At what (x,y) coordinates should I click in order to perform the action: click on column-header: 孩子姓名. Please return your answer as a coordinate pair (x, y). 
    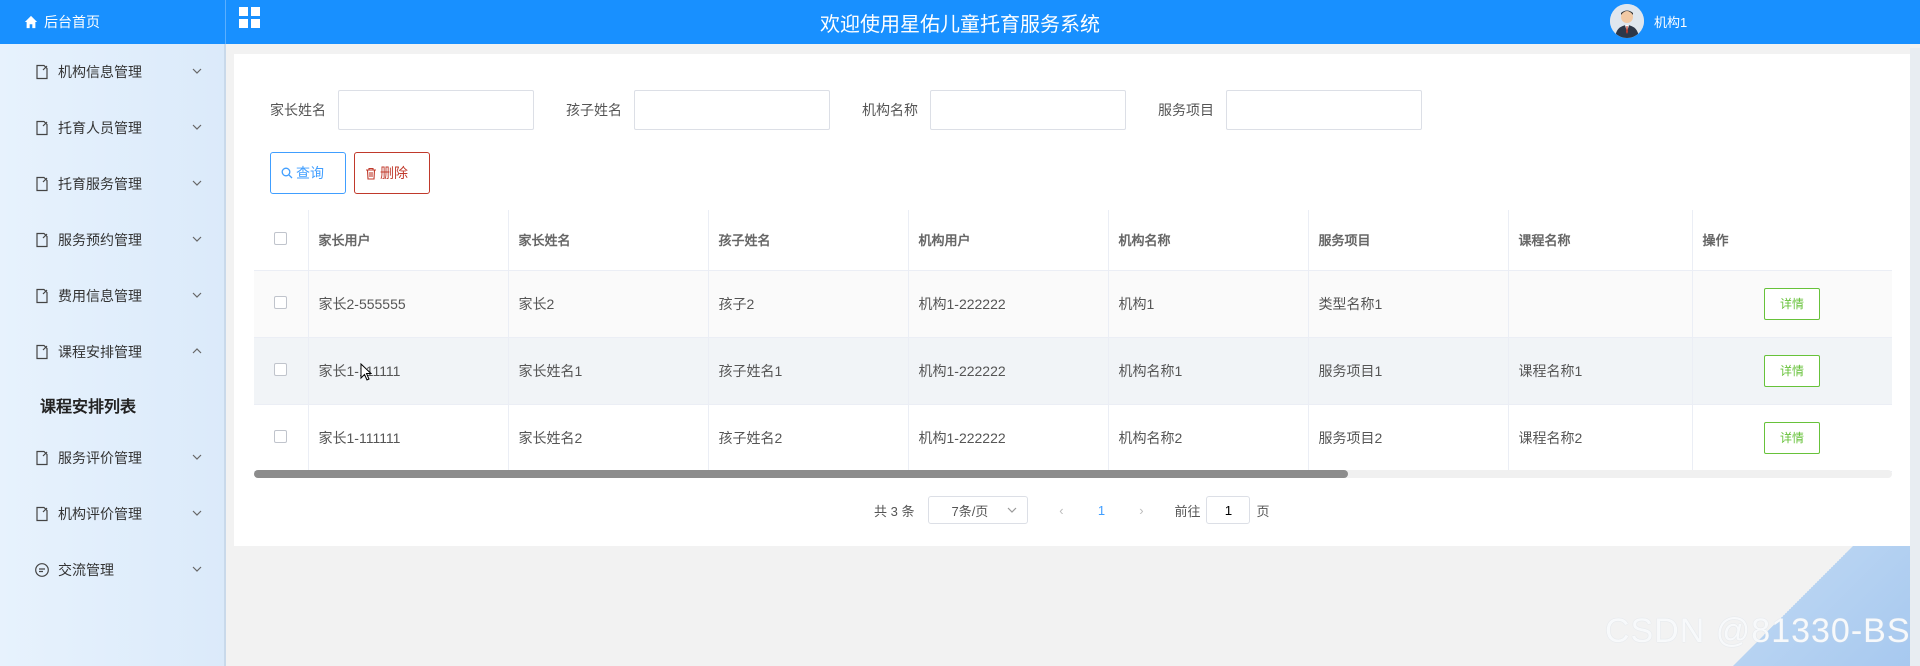
    Looking at the image, I should click on (808, 240).